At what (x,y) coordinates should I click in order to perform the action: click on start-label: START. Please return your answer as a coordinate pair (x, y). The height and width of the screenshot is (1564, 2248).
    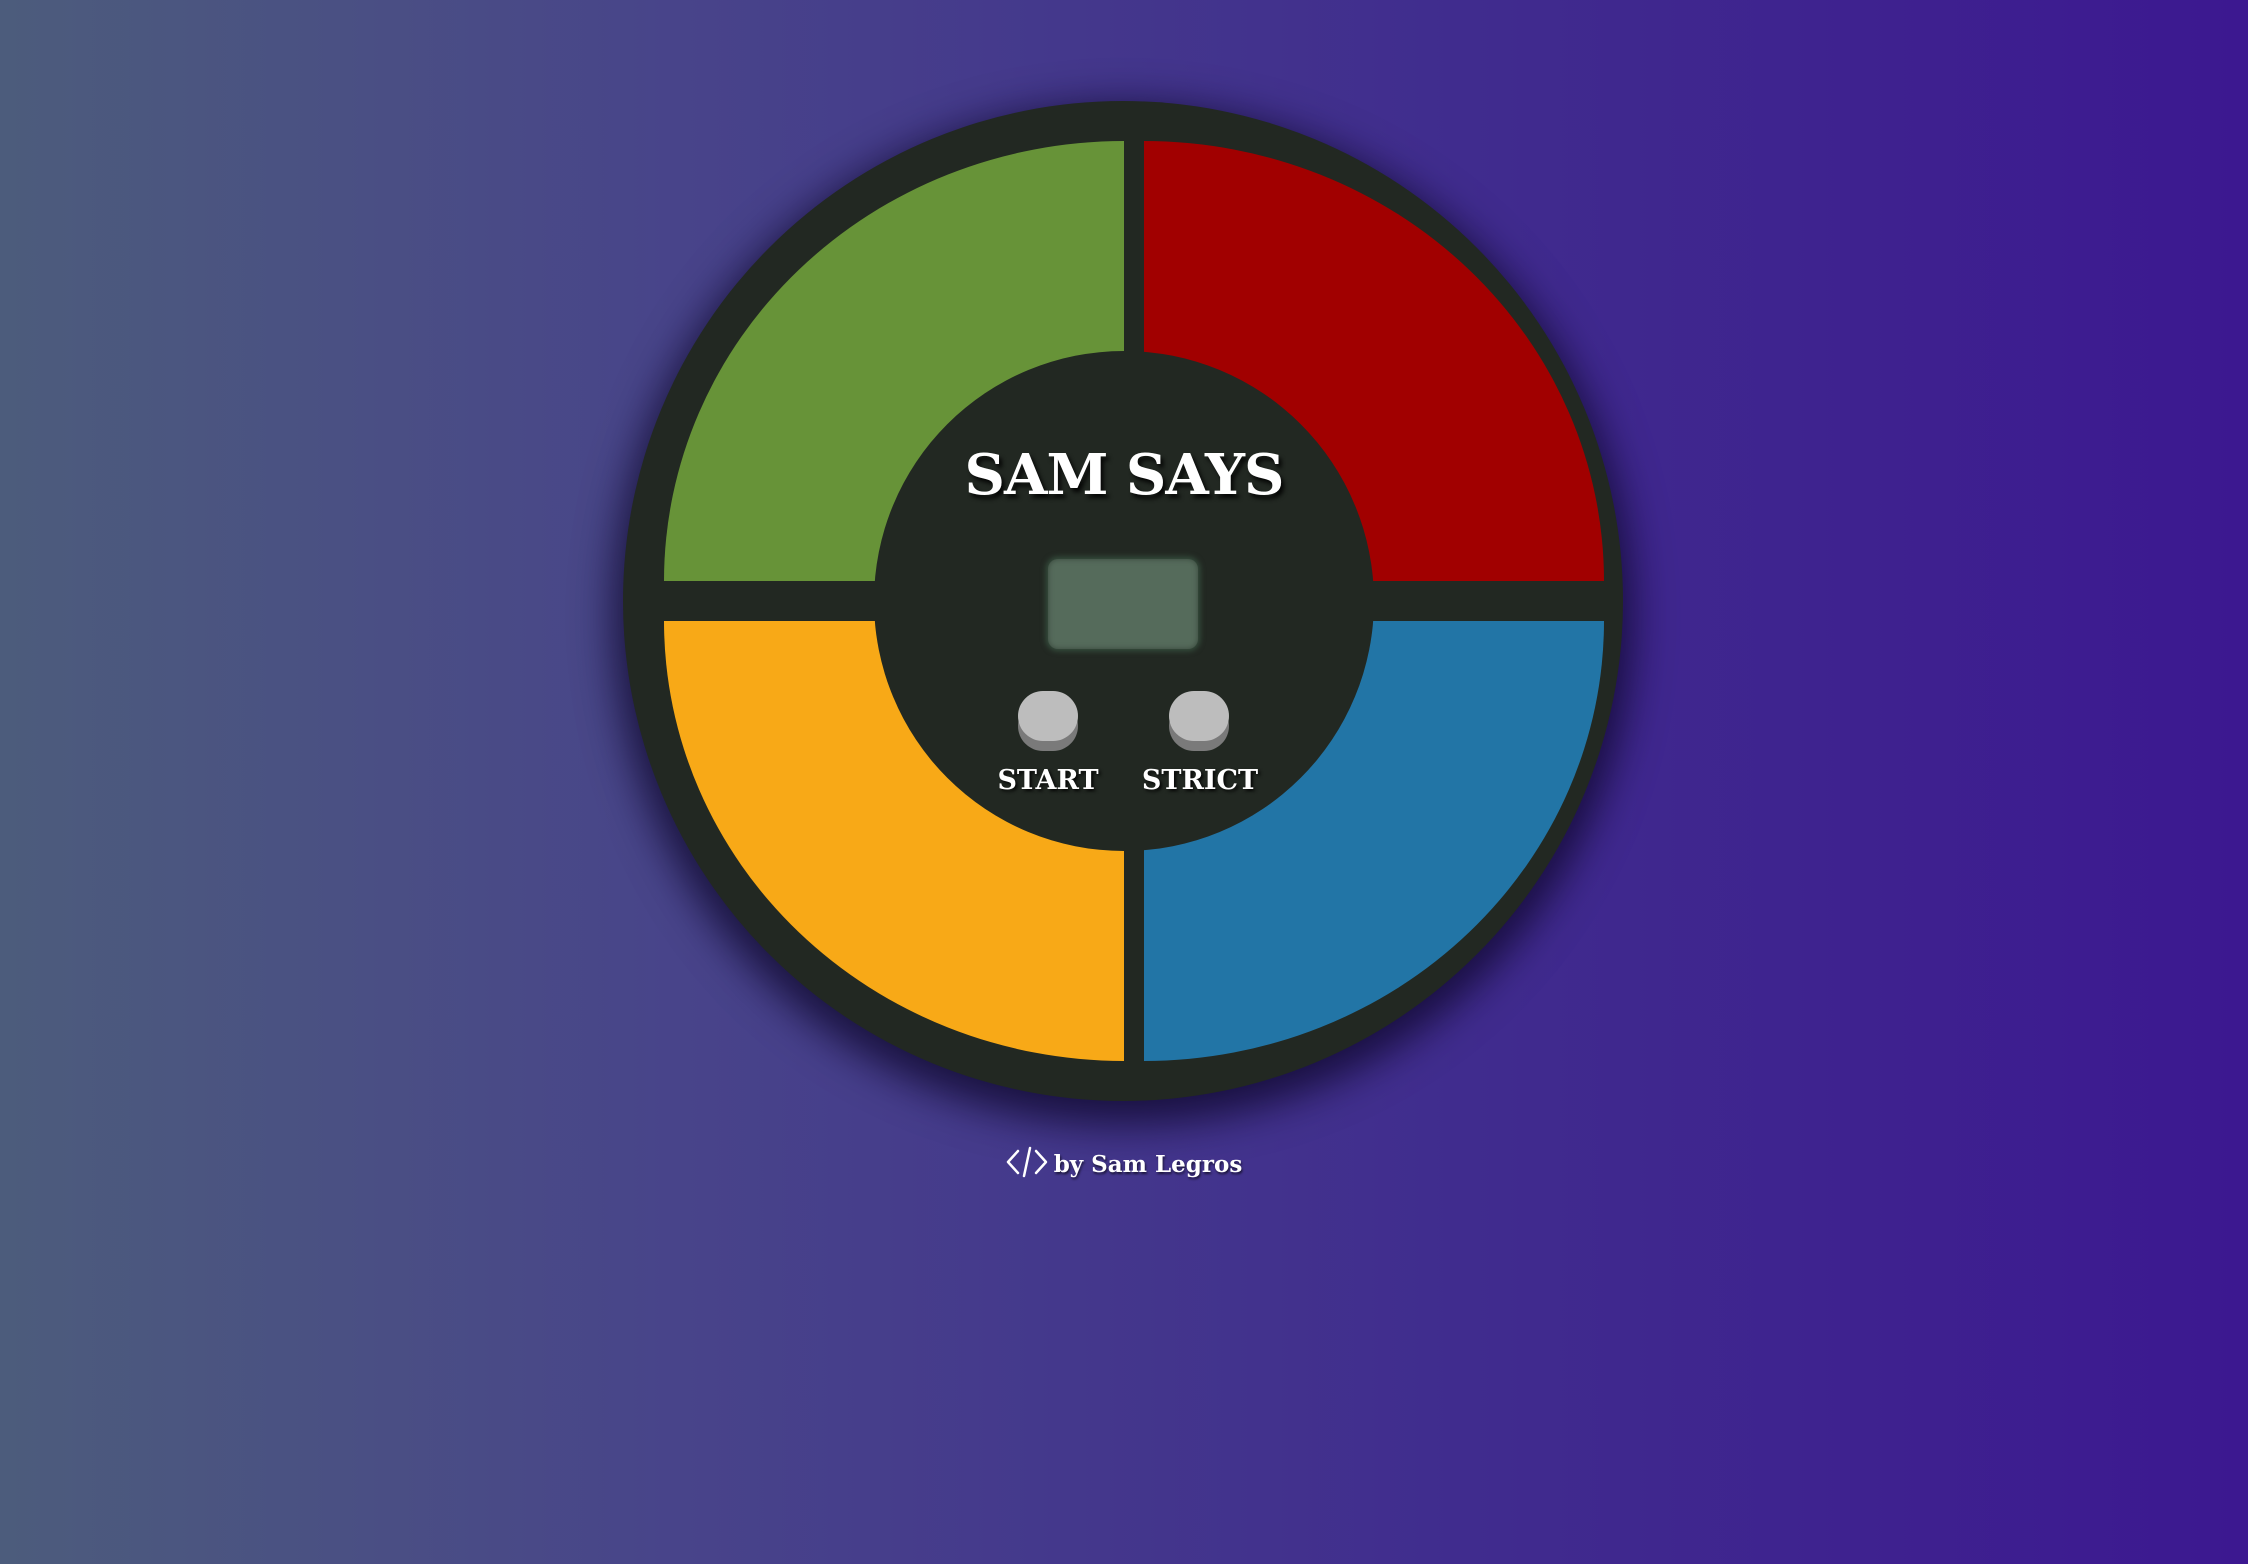
    Looking at the image, I should click on (1048, 780).